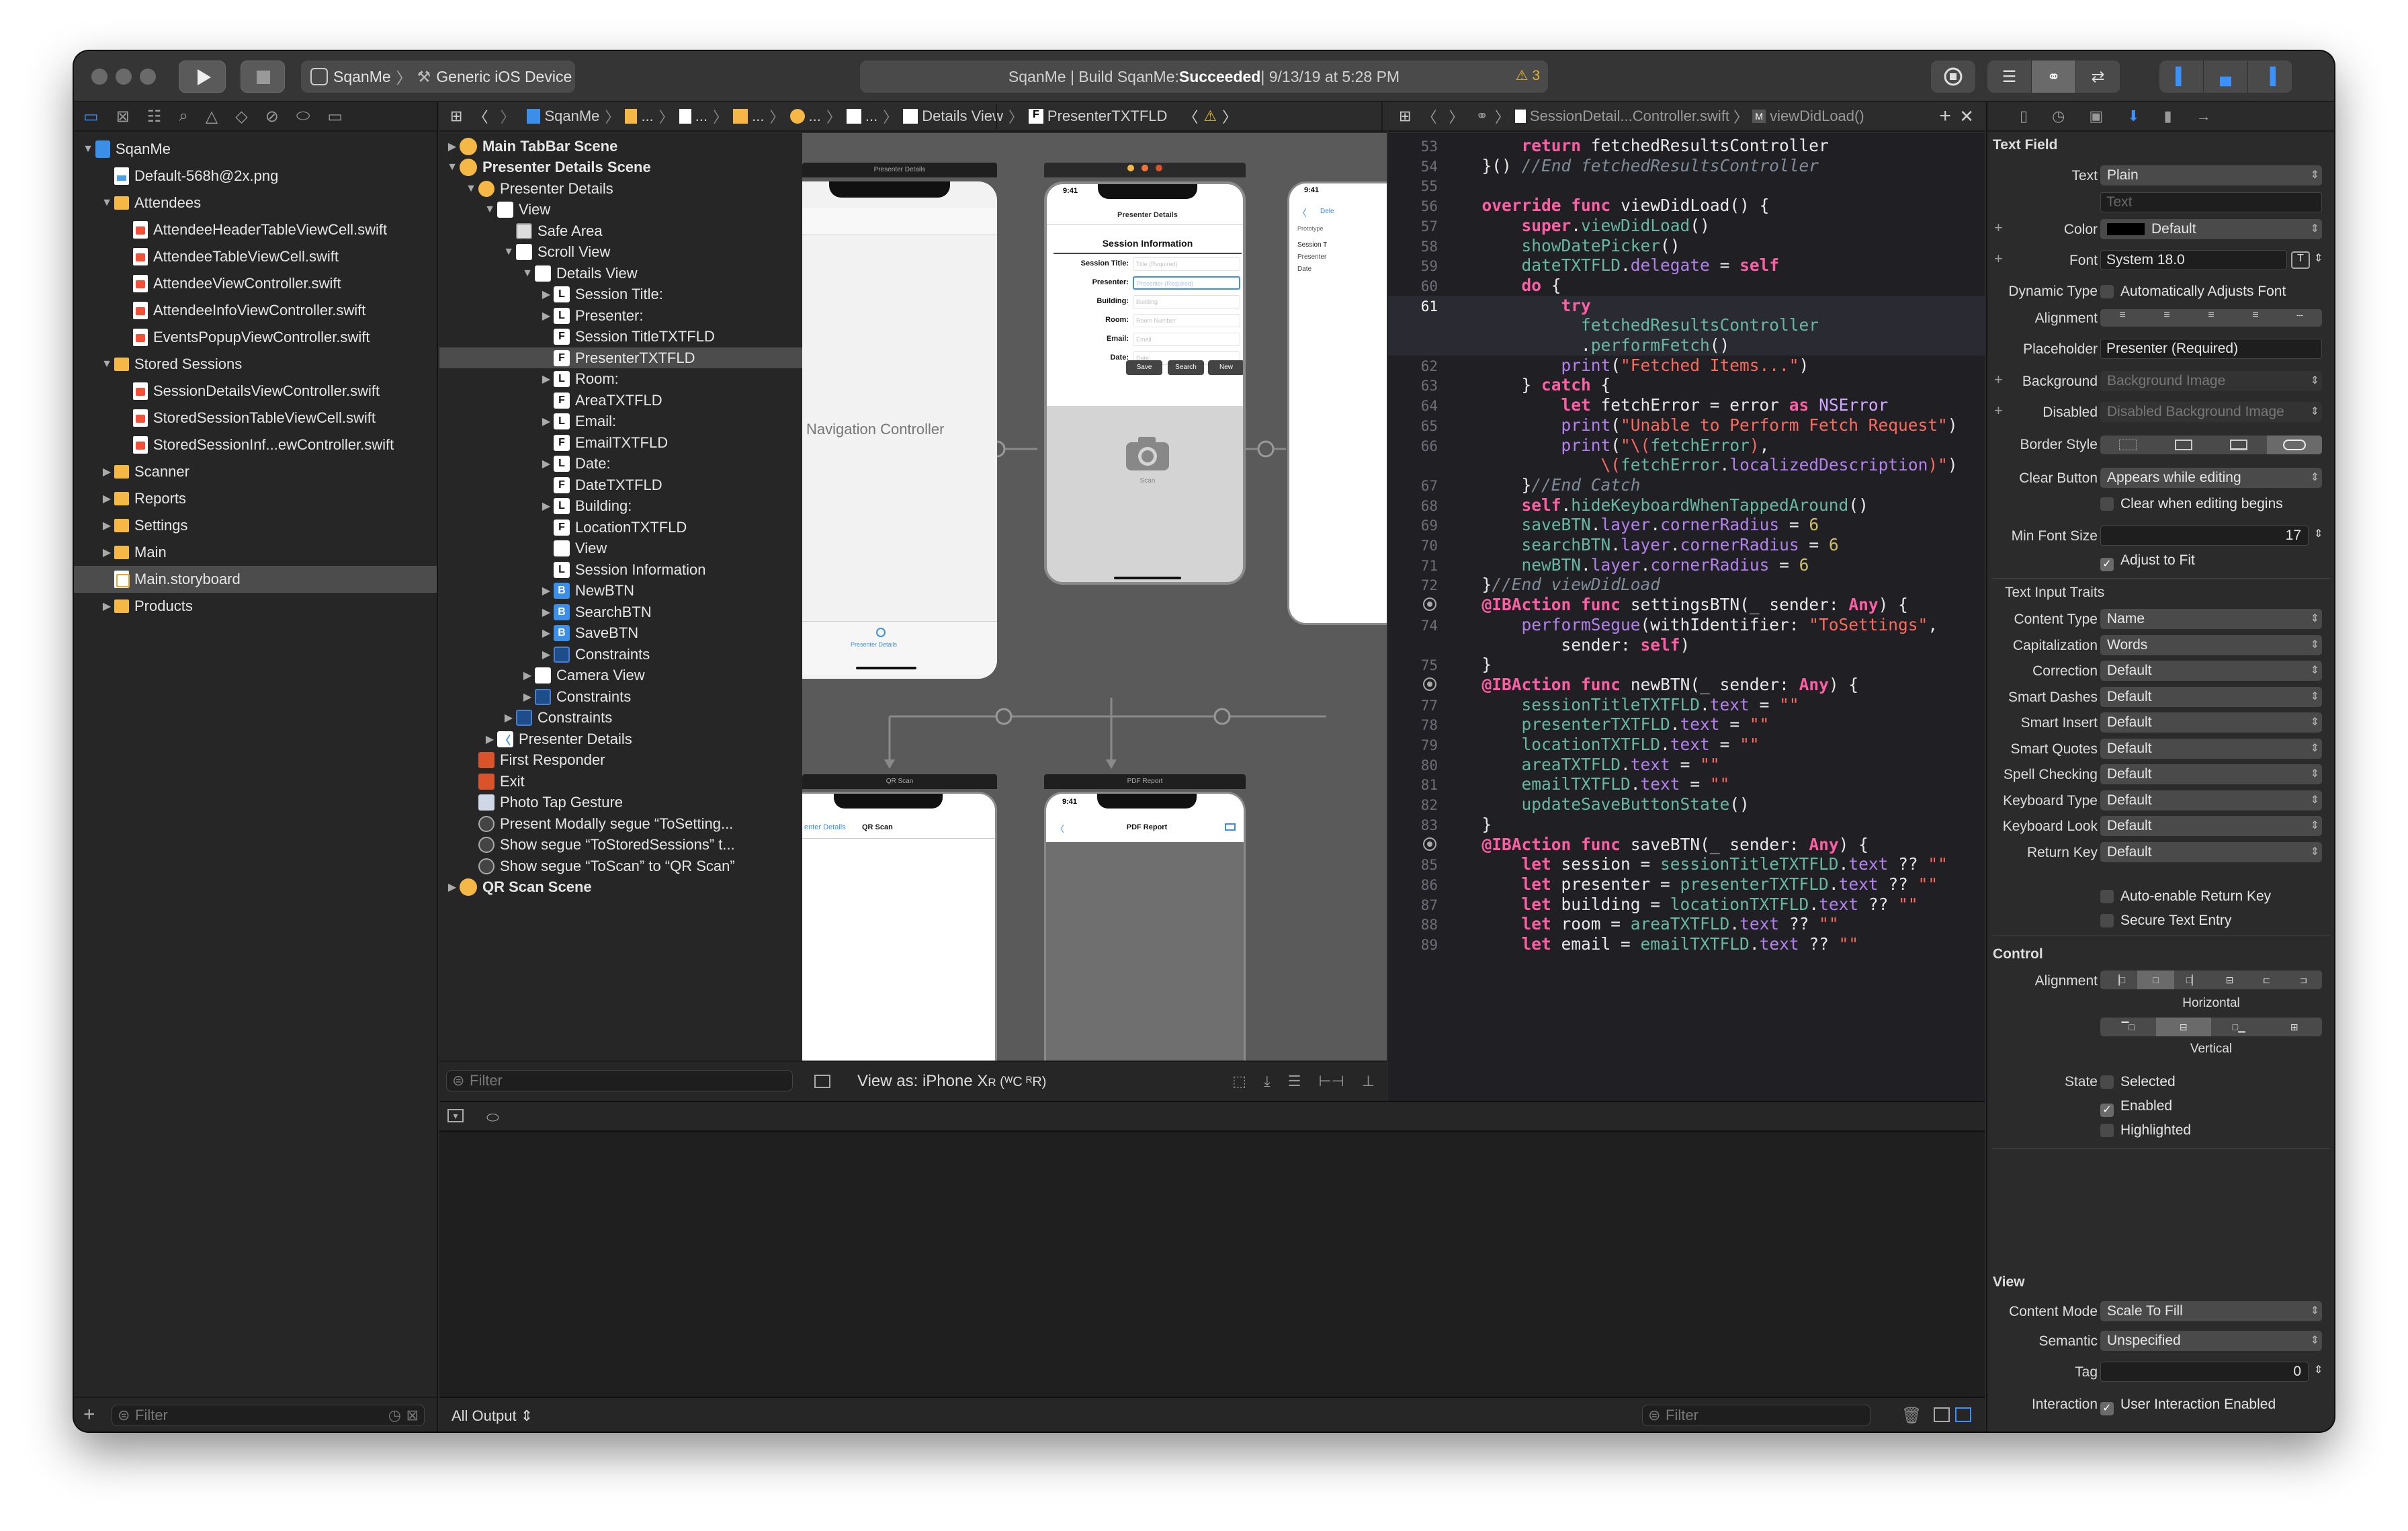 The width and height of the screenshot is (2408, 1531). Describe the element at coordinates (2184, 445) in the screenshot. I see `border-line-icon` at that location.